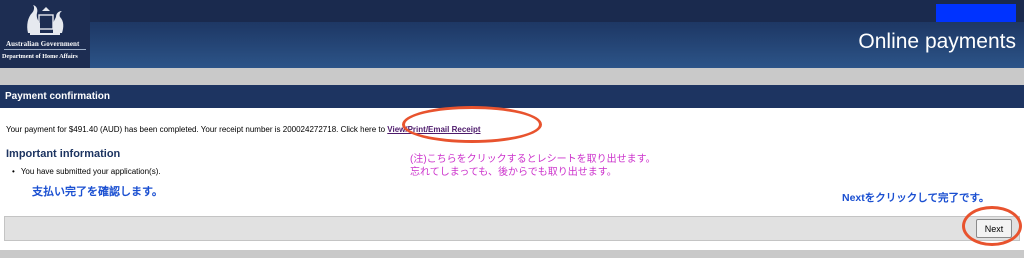 This screenshot has width=1024, height=258. Describe the element at coordinates (97, 192) in the screenshot. I see `annotation-confirm-note: 支払い完了を確認します。` at that location.